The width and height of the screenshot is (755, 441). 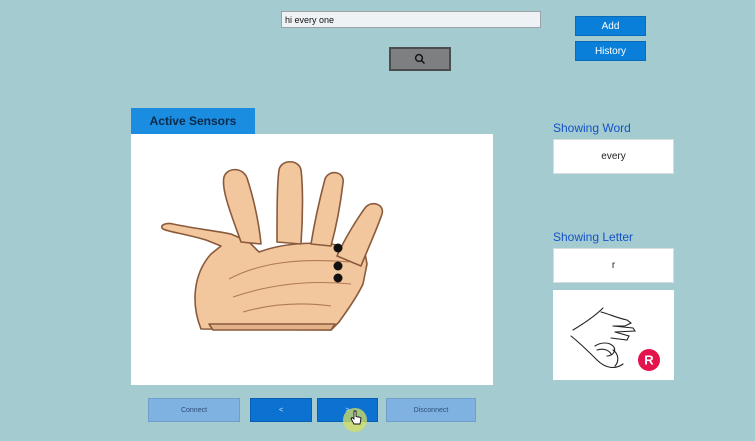 What do you see at coordinates (610, 26) in the screenshot?
I see `add-button: Add` at bounding box center [610, 26].